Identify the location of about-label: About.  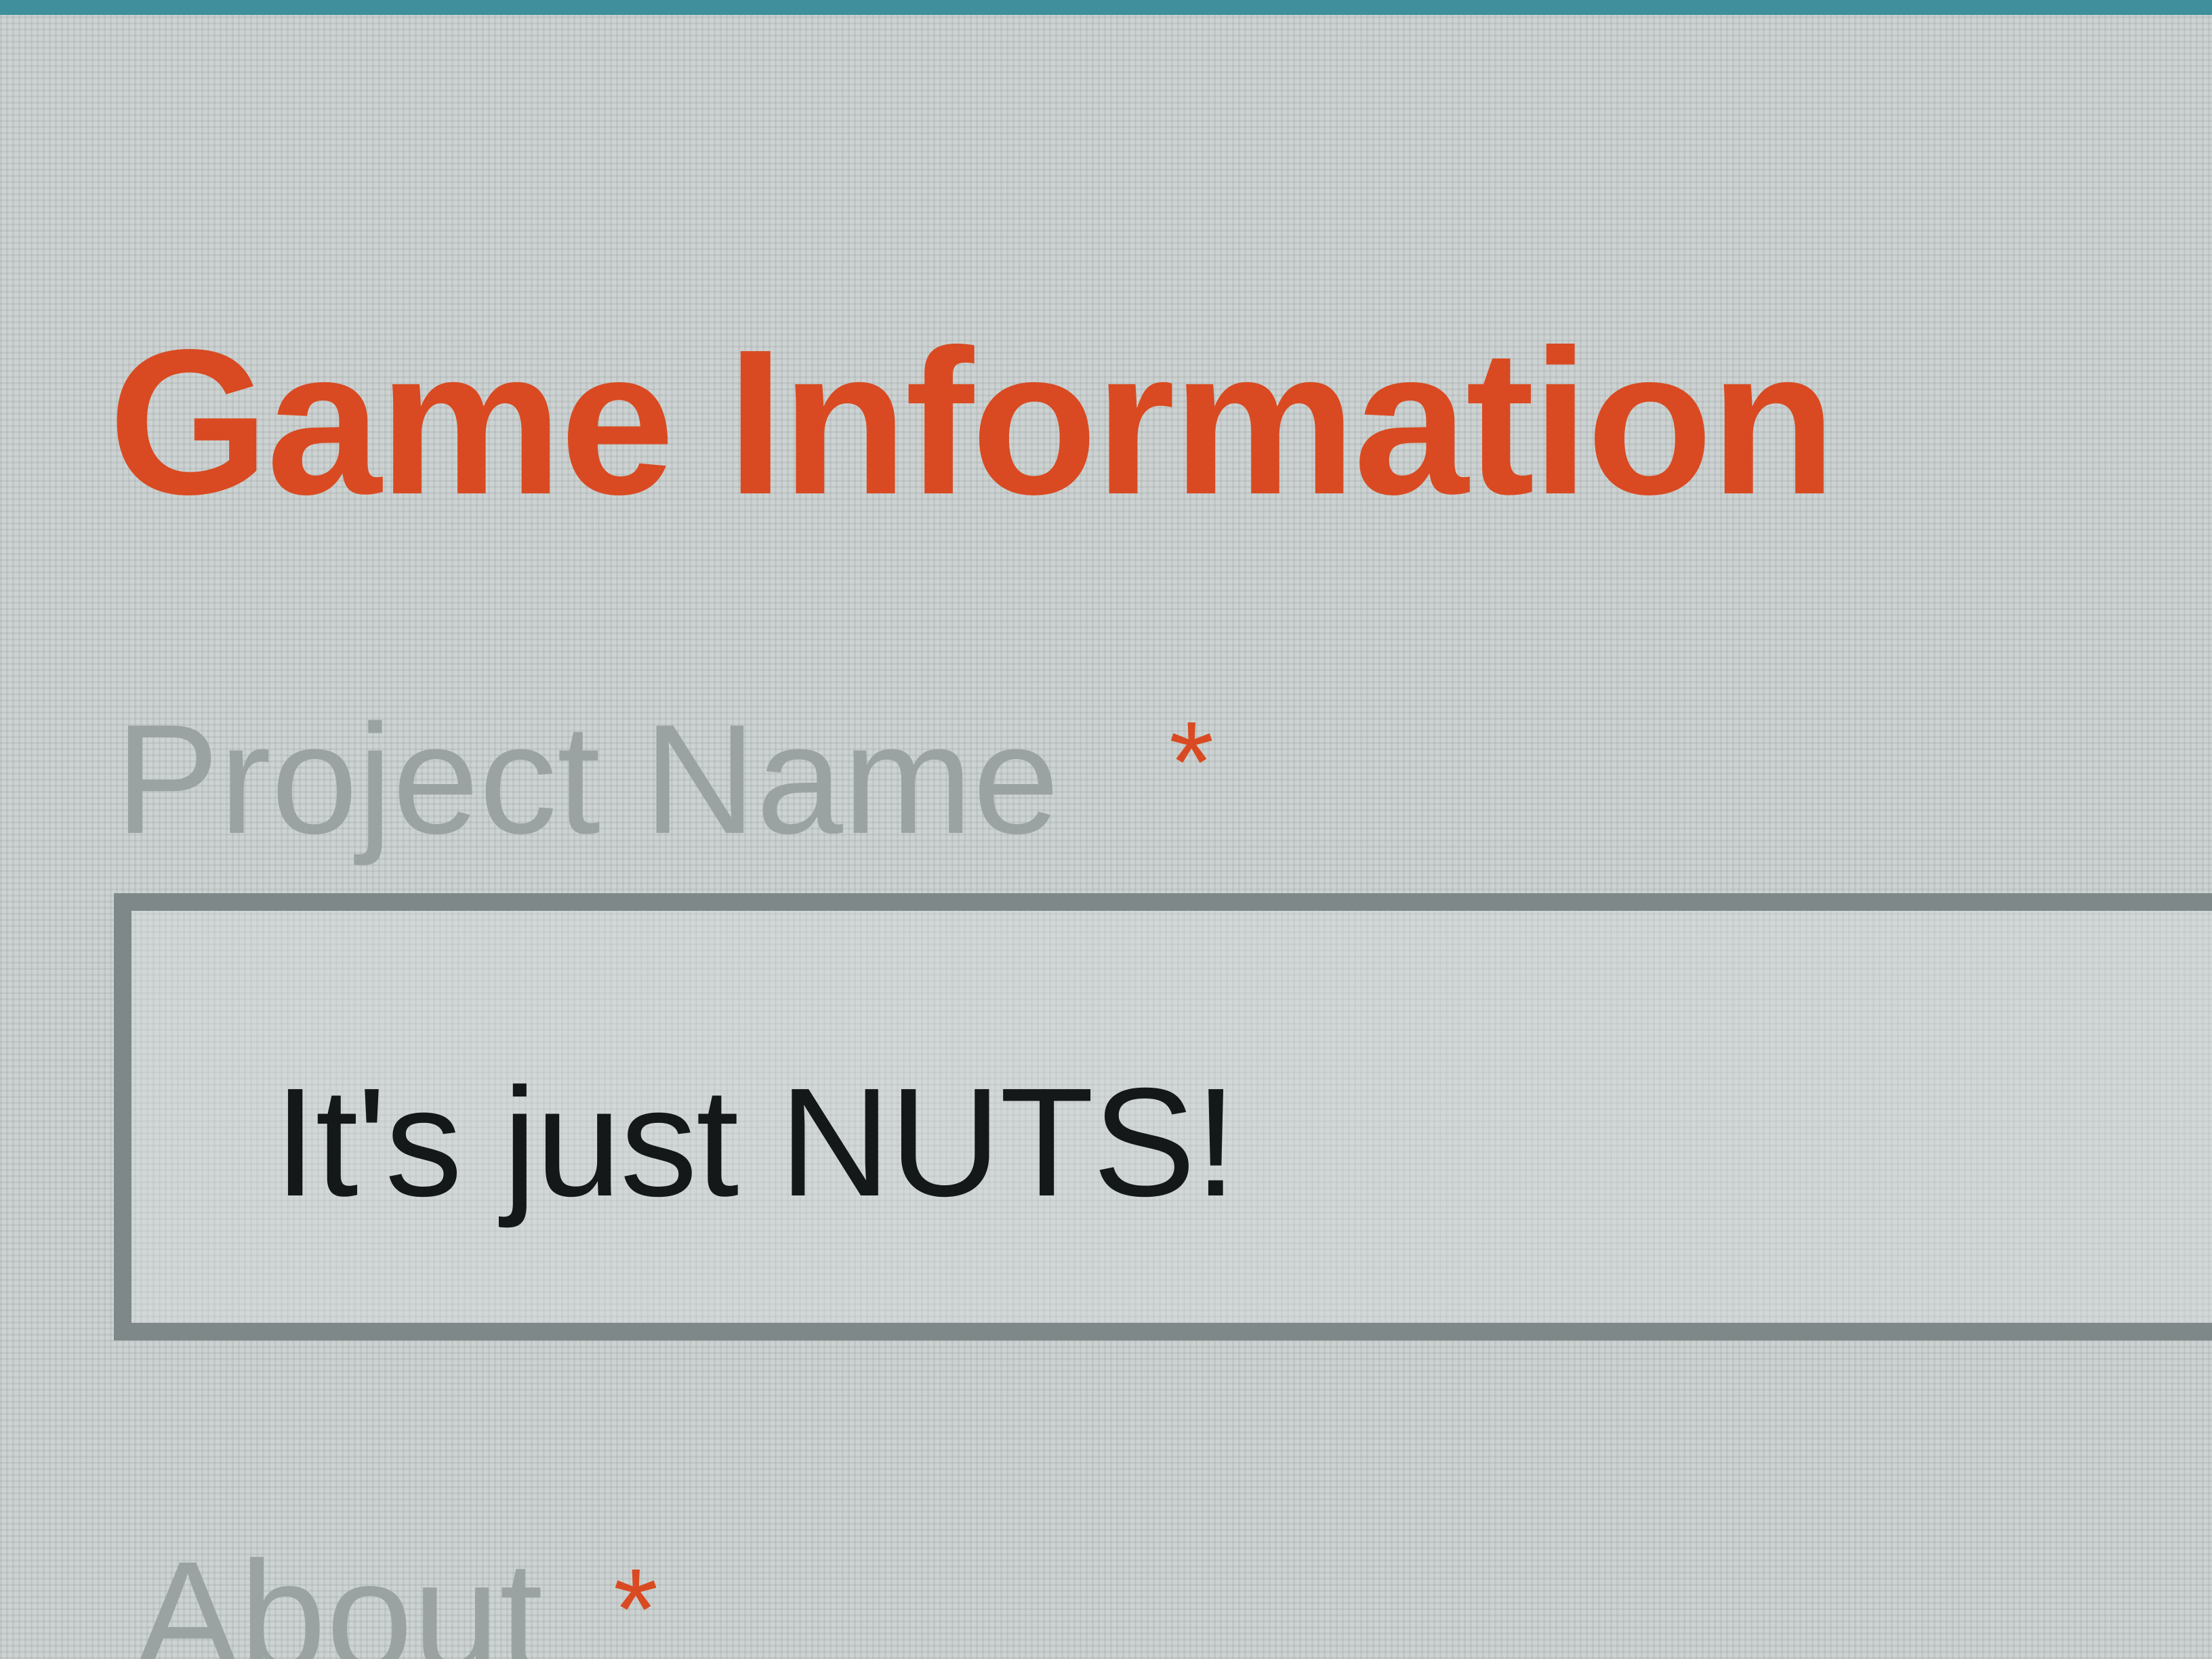
(340, 1594).